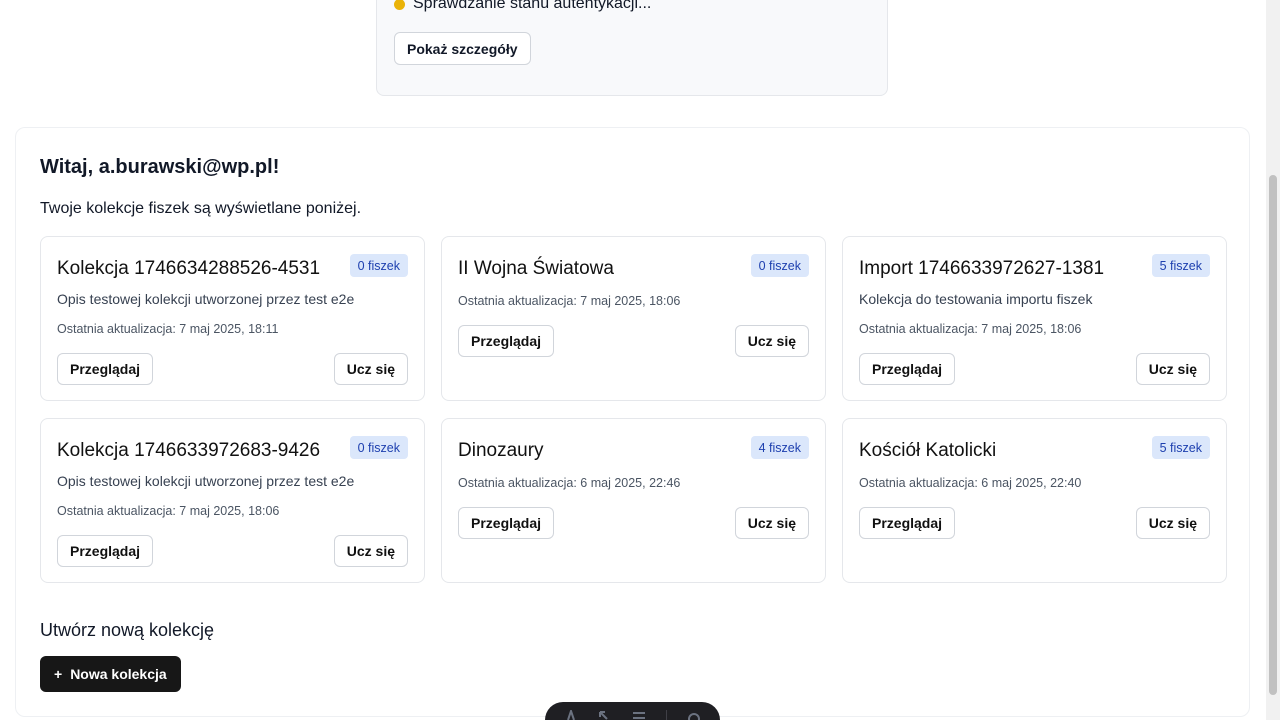  Describe the element at coordinates (694, 715) in the screenshot. I see `settings-icon` at that location.